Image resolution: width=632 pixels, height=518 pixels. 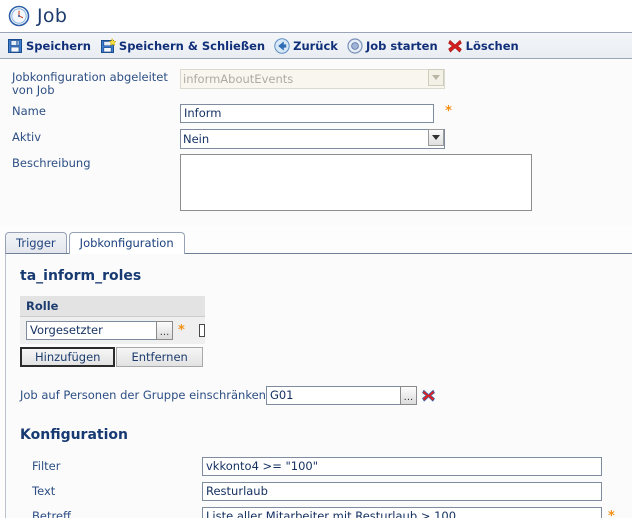 What do you see at coordinates (326, 356) in the screenshot?
I see `roles-button-row: Hinzufügen Entfernen` at bounding box center [326, 356].